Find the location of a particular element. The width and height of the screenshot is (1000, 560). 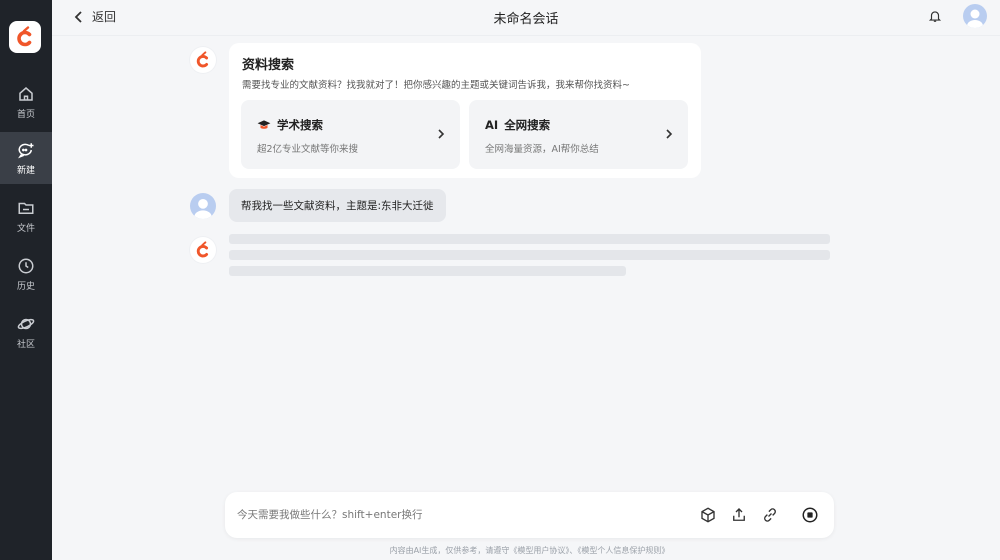

user-avatar is located at coordinates (975, 16).